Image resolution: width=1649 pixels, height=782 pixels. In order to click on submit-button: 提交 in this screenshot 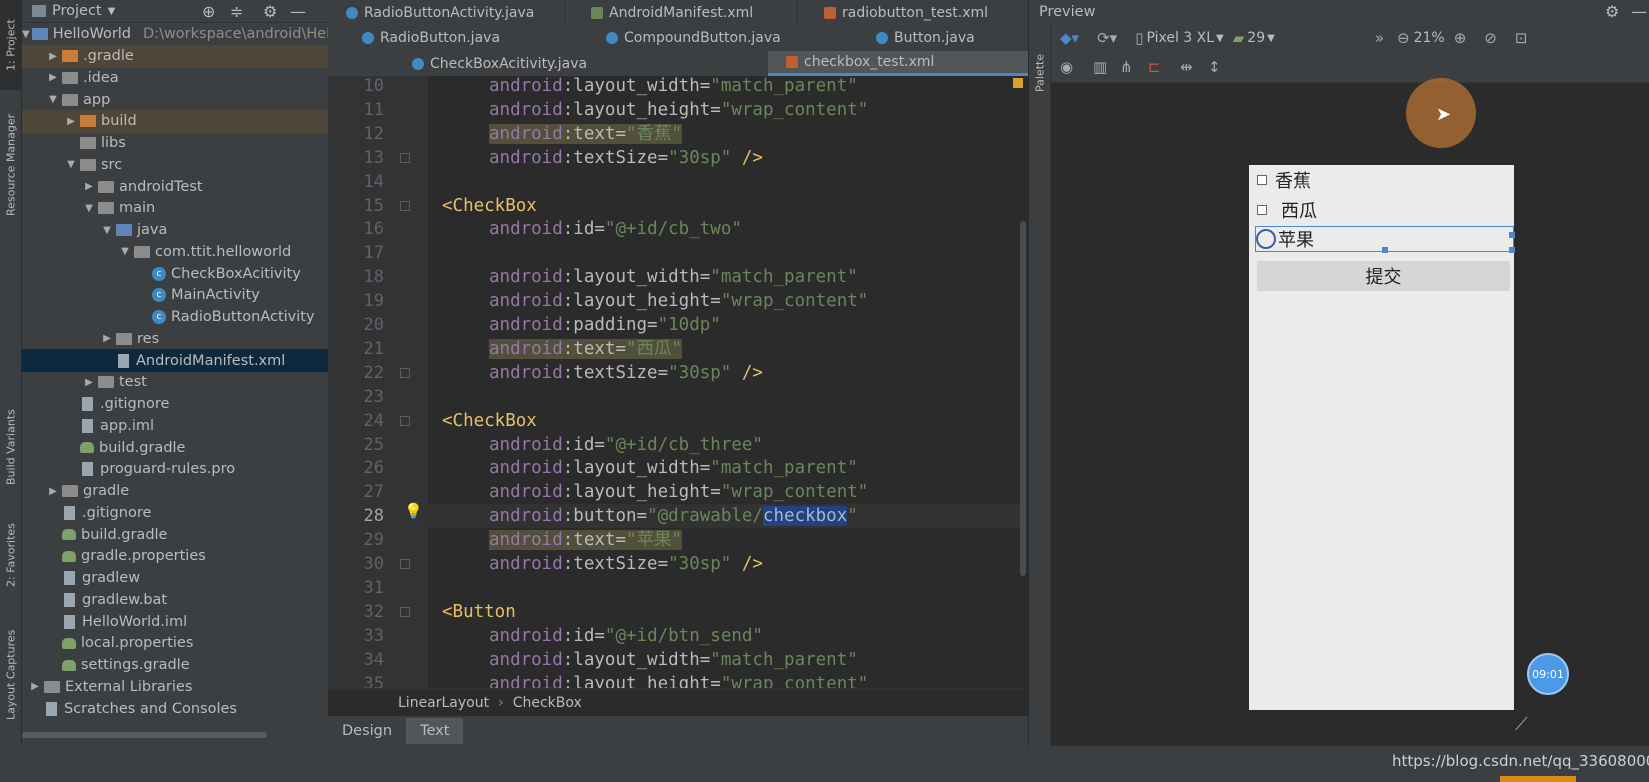, I will do `click(1383, 276)`.